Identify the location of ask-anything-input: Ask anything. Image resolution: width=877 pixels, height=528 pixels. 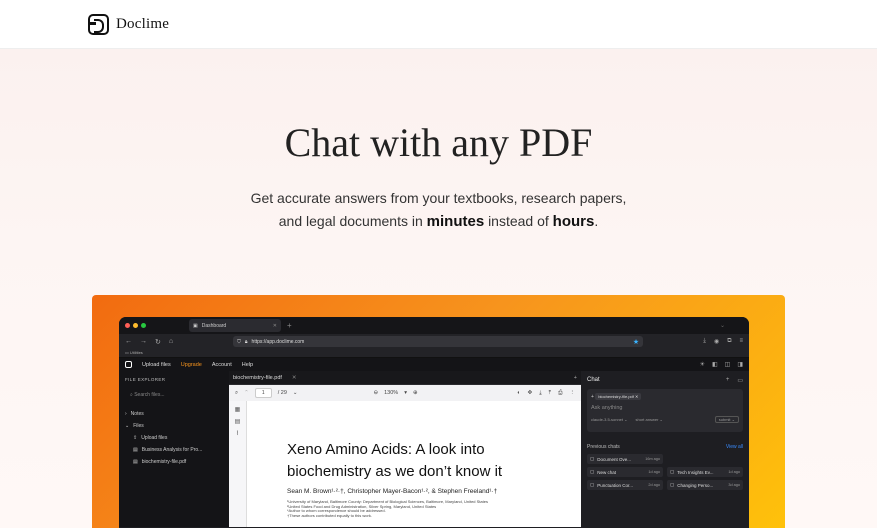
(665, 408).